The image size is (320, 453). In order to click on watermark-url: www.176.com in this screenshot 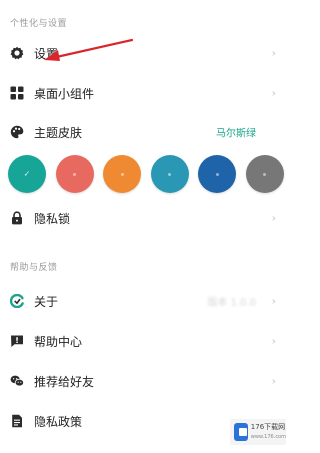, I will do `click(268, 436)`.